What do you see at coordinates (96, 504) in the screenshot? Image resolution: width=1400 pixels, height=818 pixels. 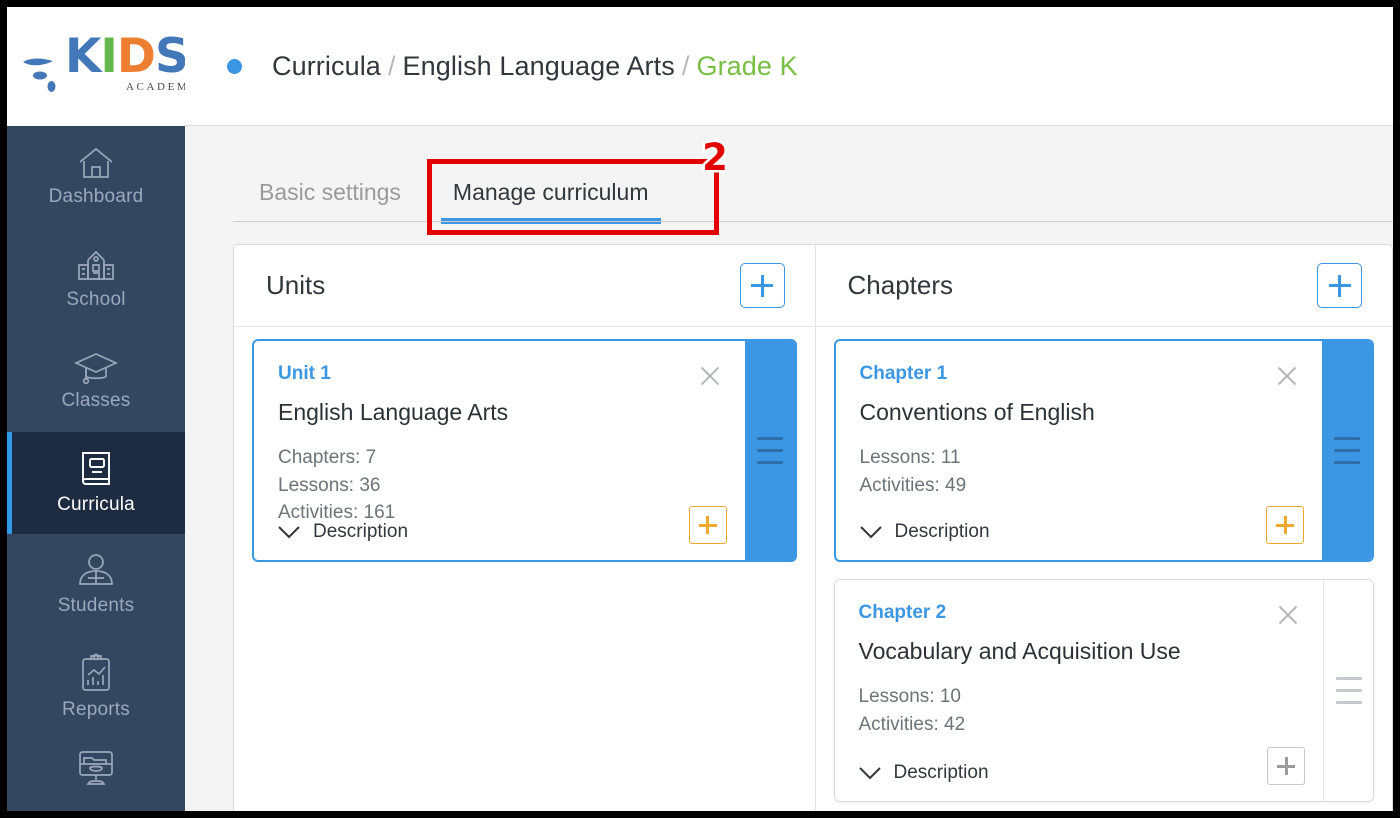 I see `sidebar-item-label: Curricula` at bounding box center [96, 504].